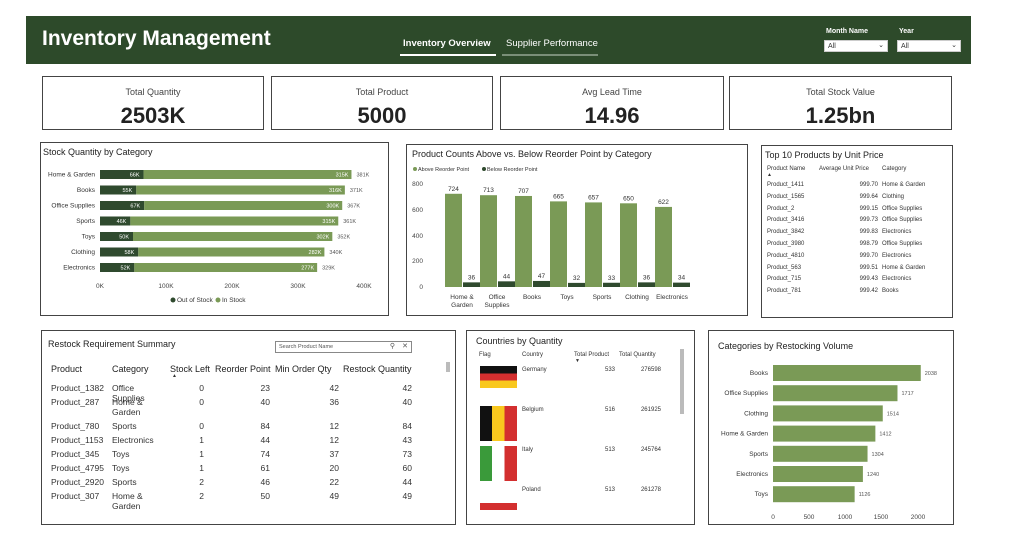  I want to click on total-label: 371K, so click(356, 191).